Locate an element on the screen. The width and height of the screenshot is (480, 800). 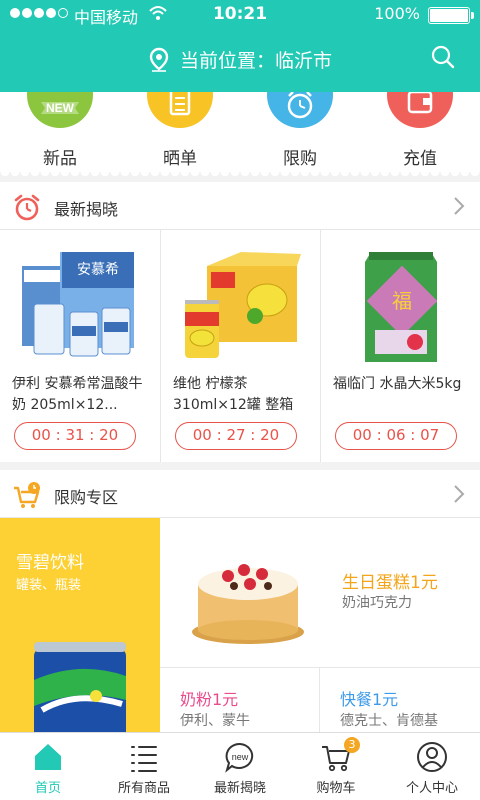
fast-food-card: 快餐1元 德克士、肯德基 is located at coordinates (400, 700).